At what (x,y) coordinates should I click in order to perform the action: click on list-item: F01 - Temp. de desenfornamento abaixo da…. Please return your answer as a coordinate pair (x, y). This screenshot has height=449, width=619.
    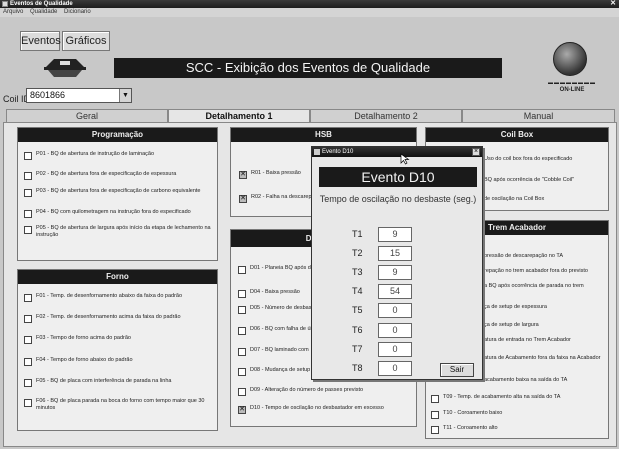
    Looking at the image, I should click on (119, 297).